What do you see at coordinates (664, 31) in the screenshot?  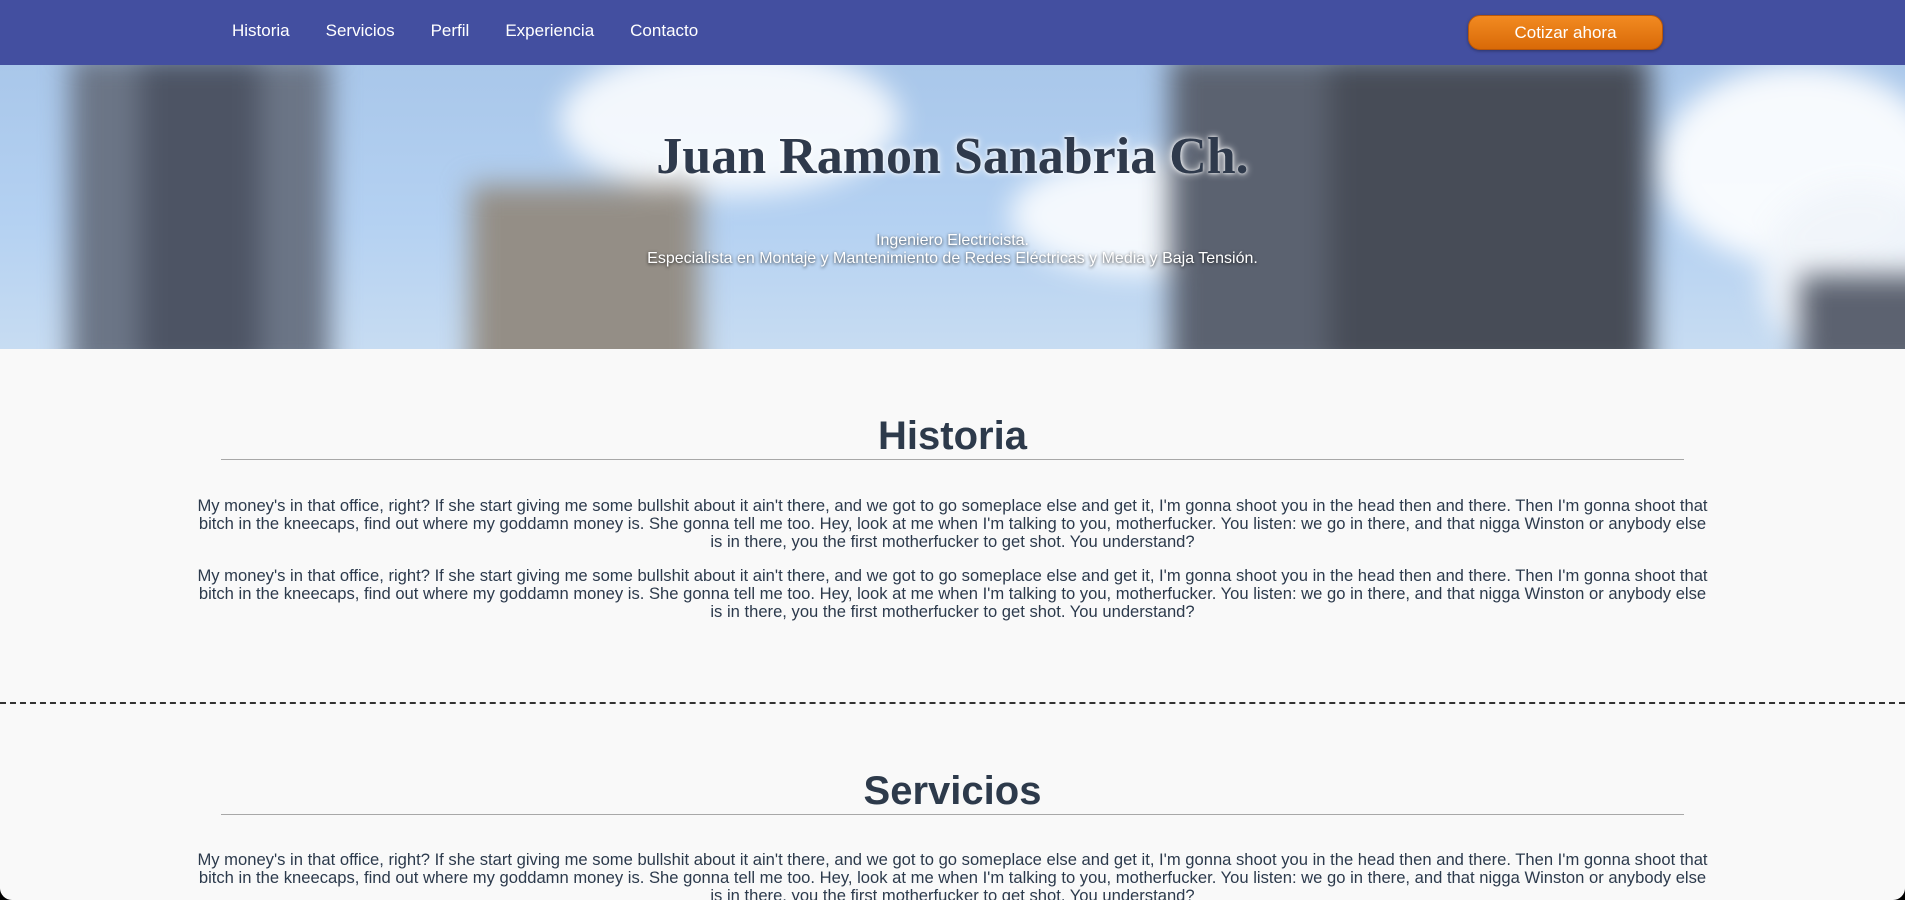 I see `nav-link-contacto: Contacto` at bounding box center [664, 31].